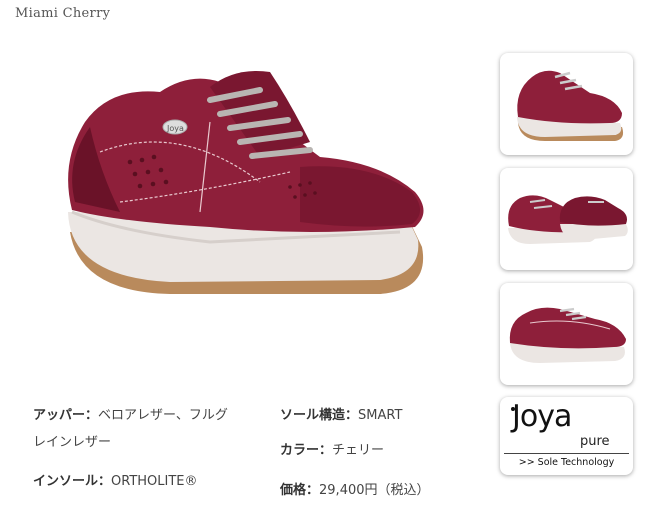  Describe the element at coordinates (163, 415) in the screenshot. I see `spec-upper-value-1: ベロアレザー、フルグ` at that location.